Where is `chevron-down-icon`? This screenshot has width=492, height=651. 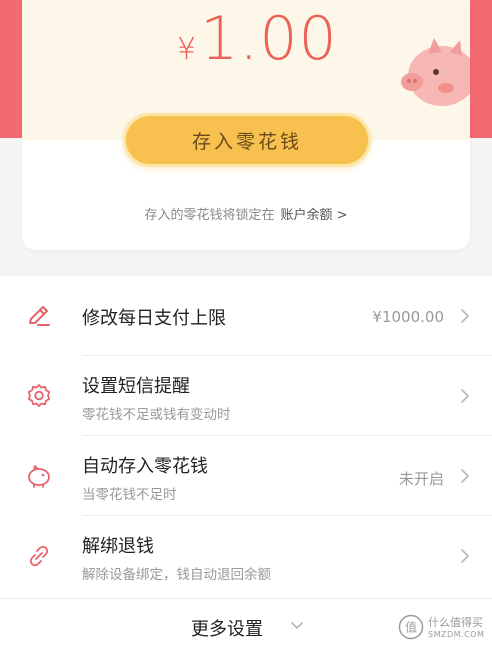
chevron-down-icon is located at coordinates (297, 625).